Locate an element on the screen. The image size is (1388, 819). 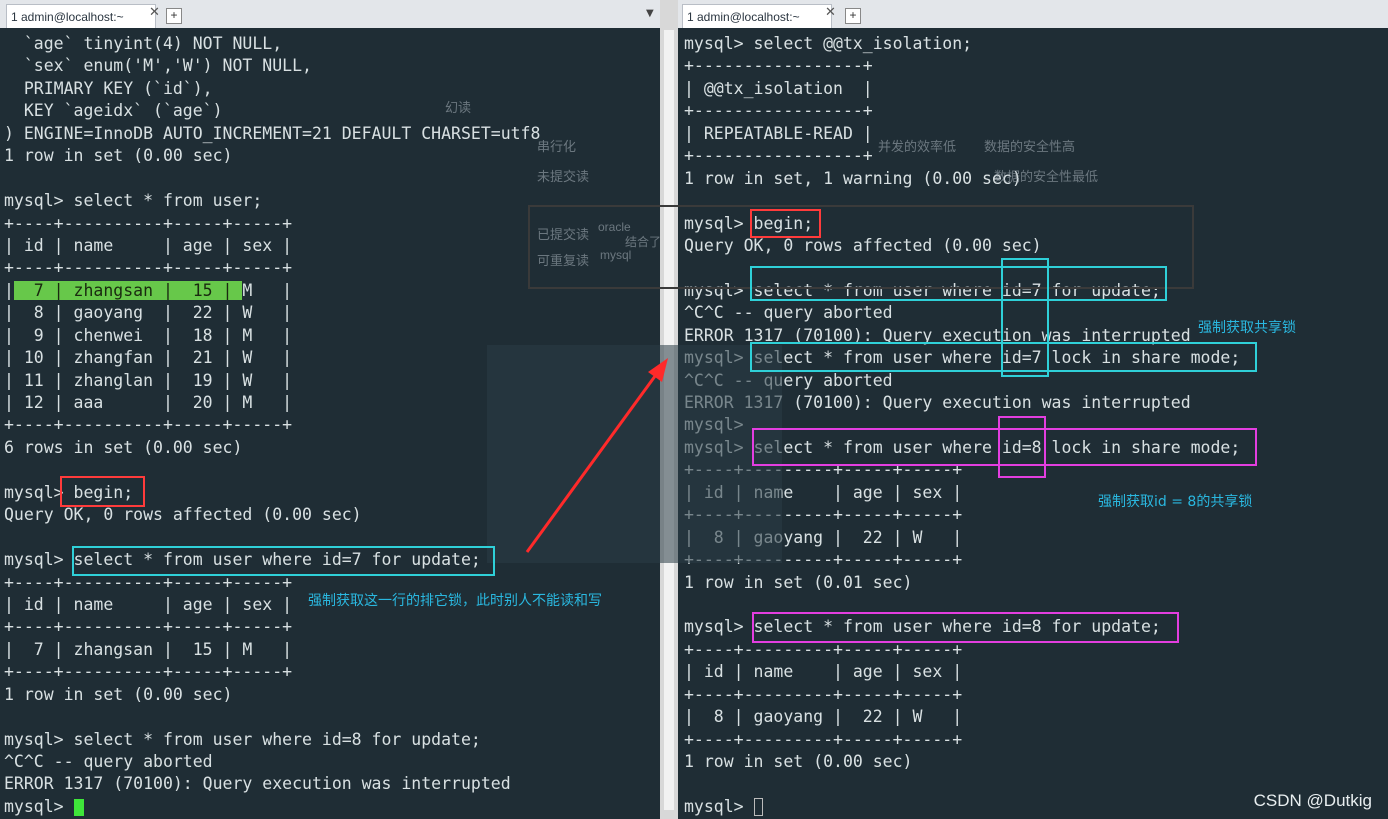
arrow-annotation is located at coordinates (596, 455).